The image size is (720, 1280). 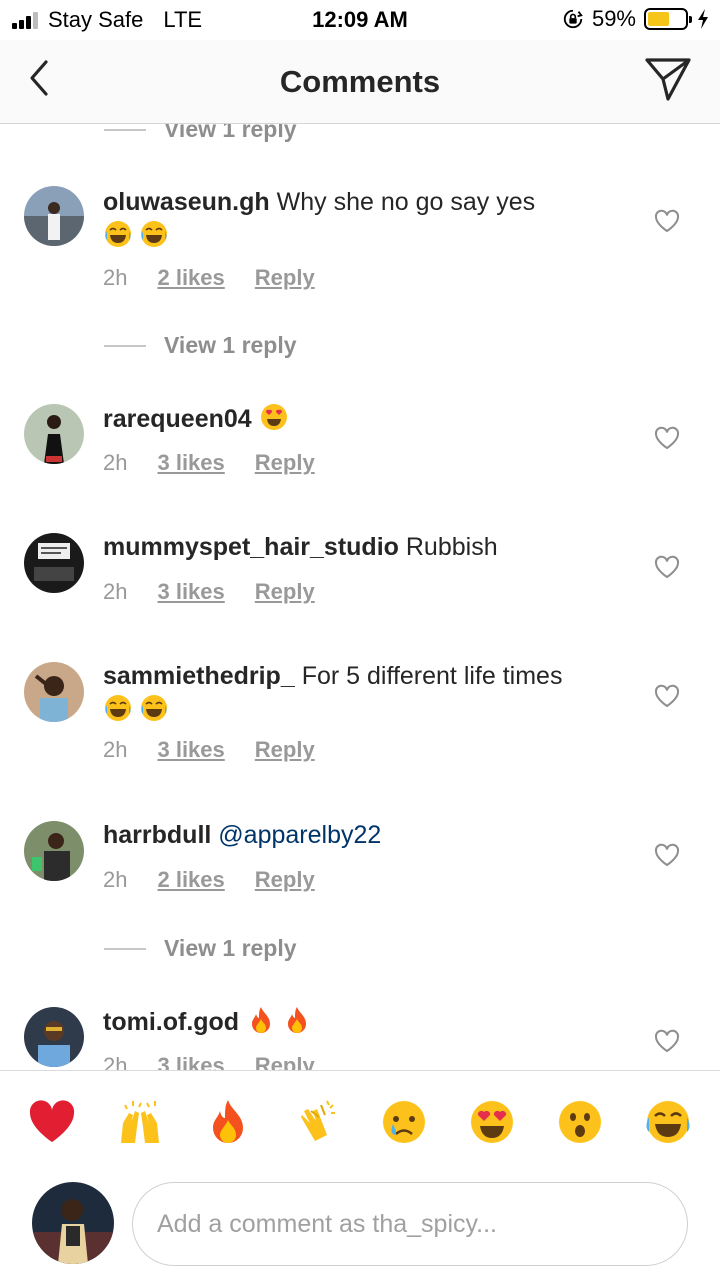 What do you see at coordinates (613, 18) in the screenshot?
I see `battery-percent: 59%` at bounding box center [613, 18].